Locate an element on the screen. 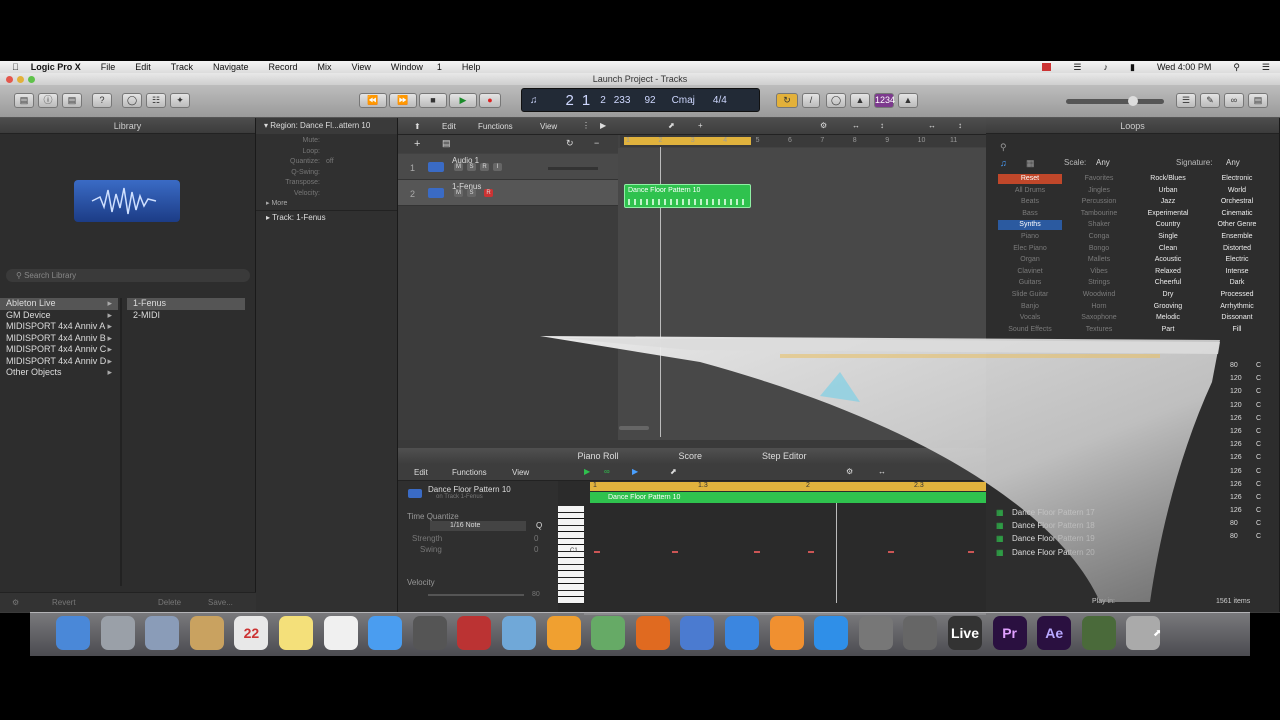  itunes-icon is located at coordinates (742, 633).